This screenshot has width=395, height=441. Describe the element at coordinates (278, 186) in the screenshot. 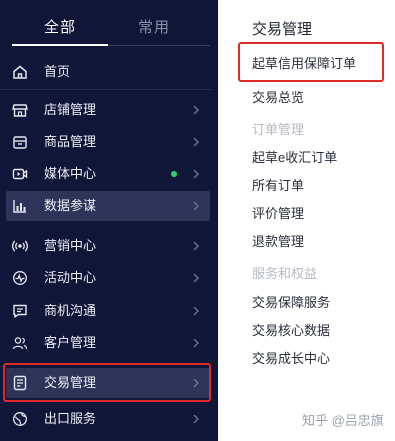

I see `submenu-link-all-orders: 所有订单` at that location.